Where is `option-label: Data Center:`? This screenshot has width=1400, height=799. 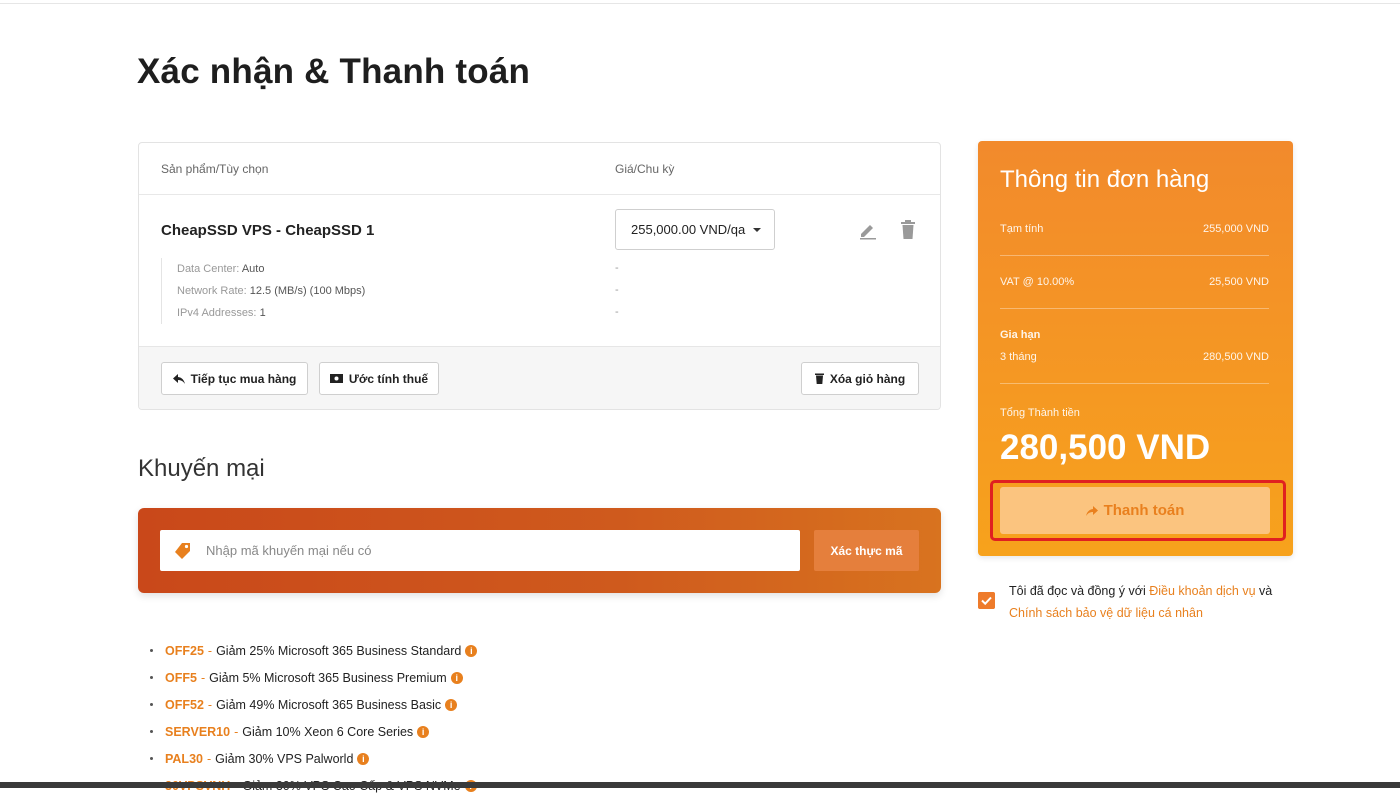
option-label: Data Center: is located at coordinates (208, 269).